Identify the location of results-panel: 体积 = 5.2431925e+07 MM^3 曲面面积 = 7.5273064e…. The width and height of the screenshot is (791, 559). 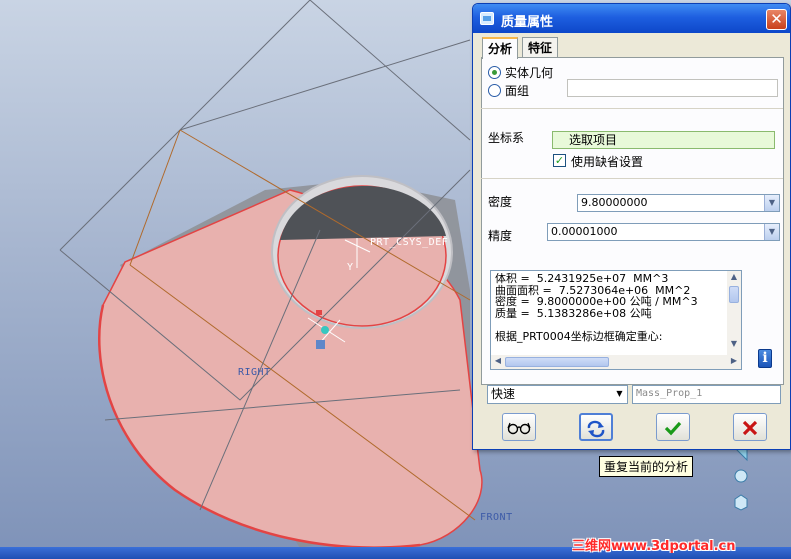
(616, 320).